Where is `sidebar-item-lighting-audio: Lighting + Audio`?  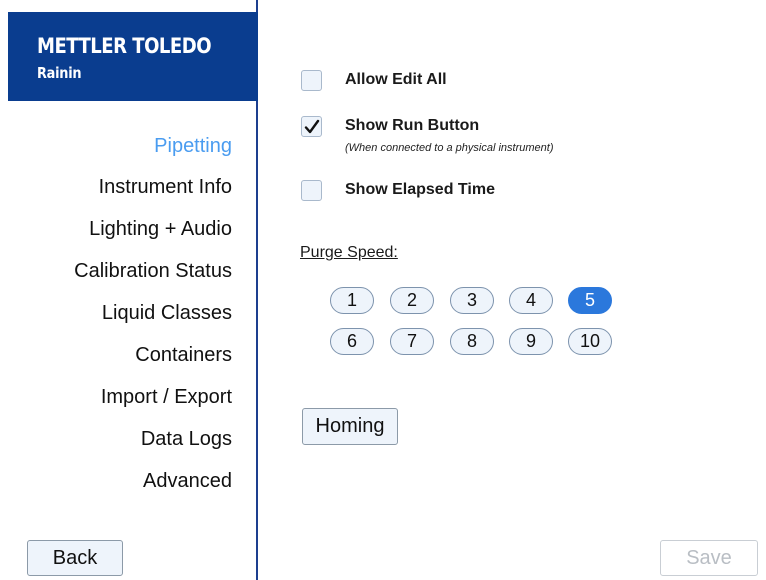
sidebar-item-lighting-audio: Lighting + Audio is located at coordinates (153, 229).